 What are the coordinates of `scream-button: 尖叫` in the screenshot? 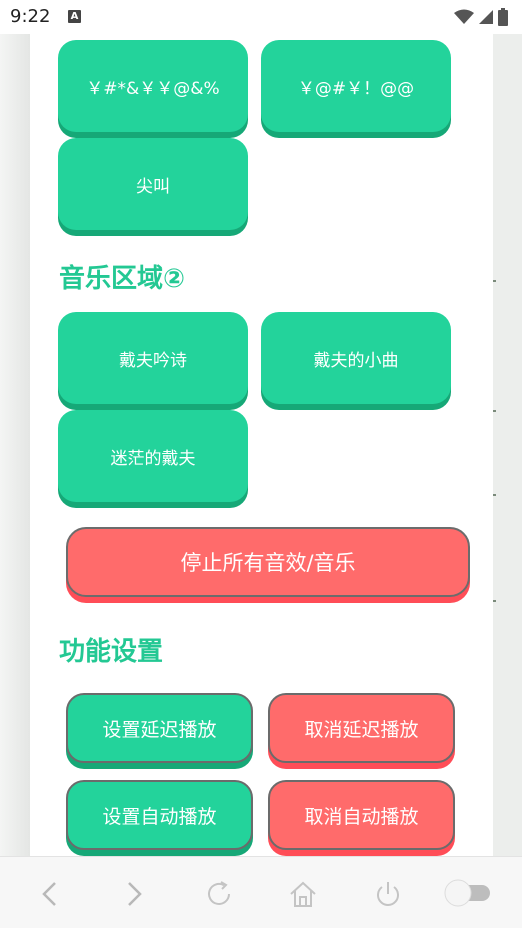 It's located at (153, 184).